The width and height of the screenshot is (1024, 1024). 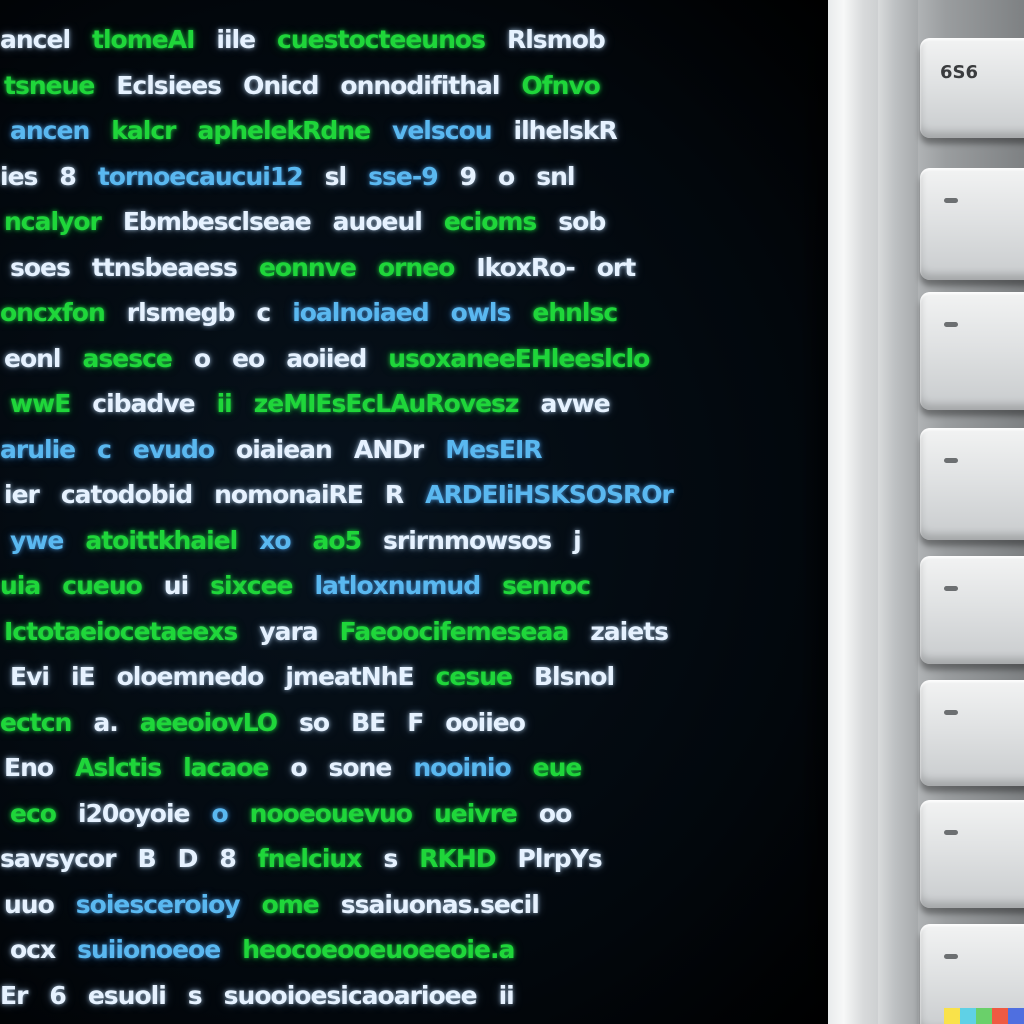 What do you see at coordinates (19, 176) in the screenshot?
I see `code-token: ies` at bounding box center [19, 176].